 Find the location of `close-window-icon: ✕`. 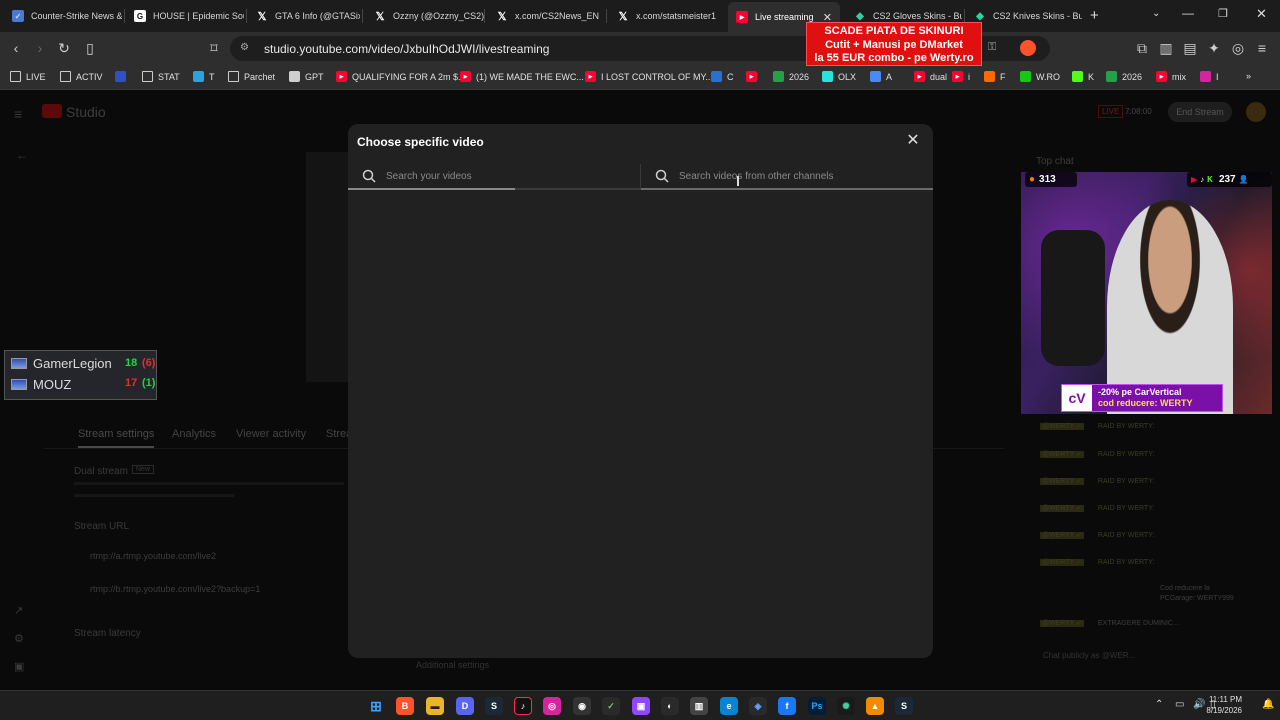

close-window-icon: ✕ is located at coordinates (1261, 14).